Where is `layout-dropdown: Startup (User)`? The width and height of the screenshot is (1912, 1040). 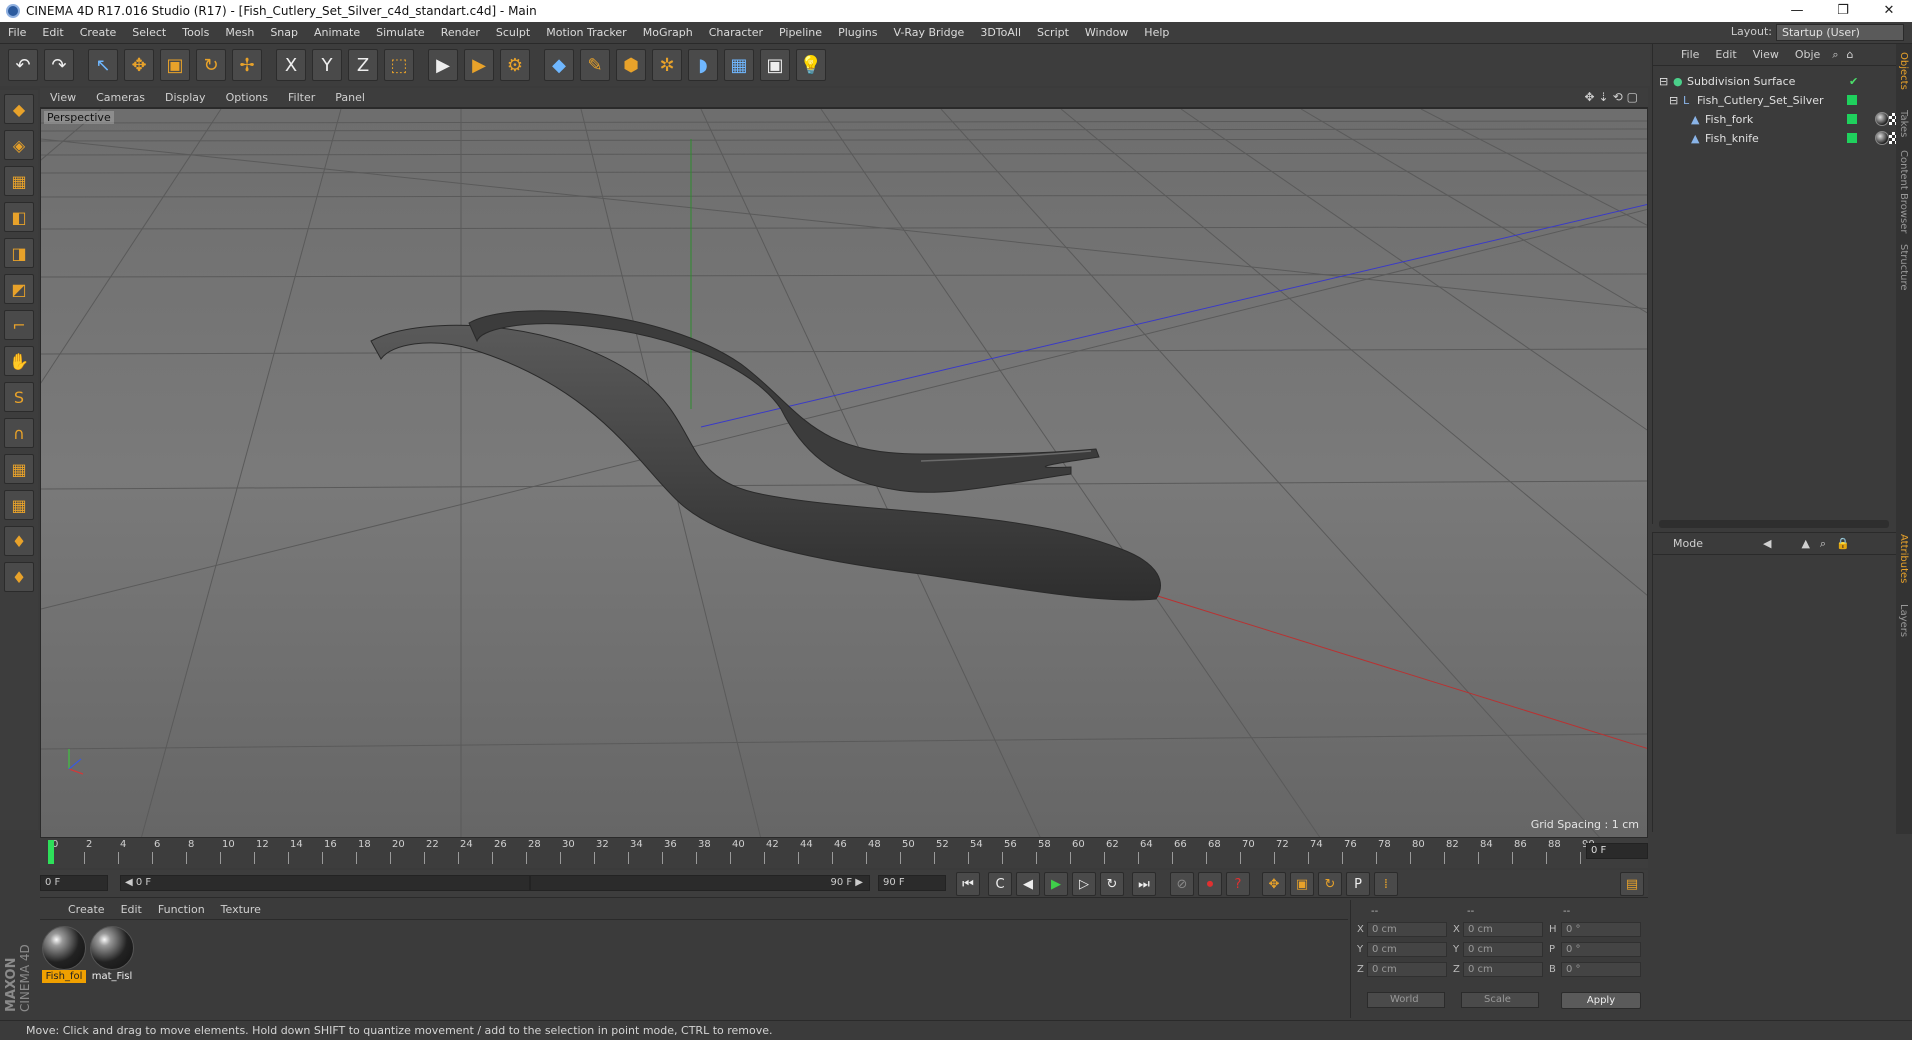
layout-dropdown: Startup (User) is located at coordinates (1840, 32).